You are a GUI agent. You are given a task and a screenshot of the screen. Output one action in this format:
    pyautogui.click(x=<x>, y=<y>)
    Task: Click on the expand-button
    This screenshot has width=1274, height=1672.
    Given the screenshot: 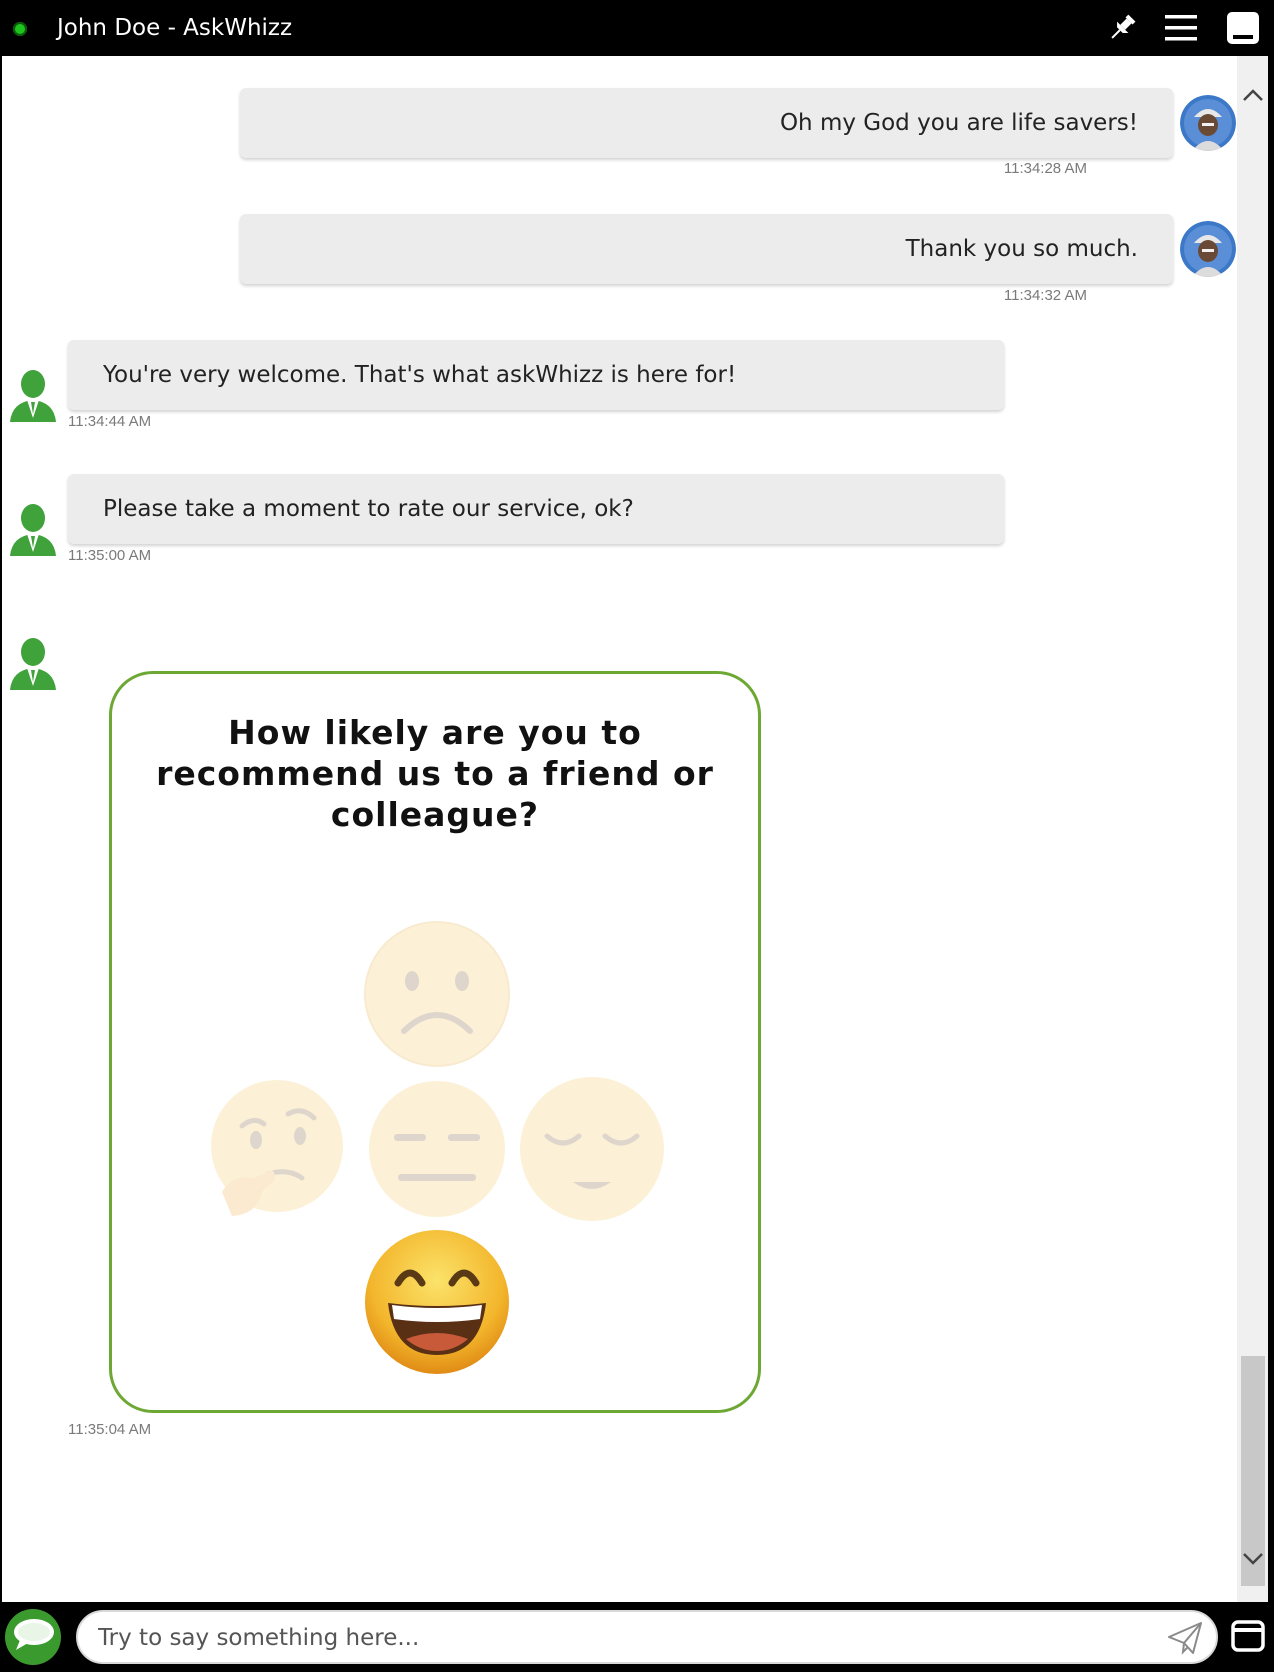 What is the action you would take?
    pyautogui.click(x=1248, y=1636)
    